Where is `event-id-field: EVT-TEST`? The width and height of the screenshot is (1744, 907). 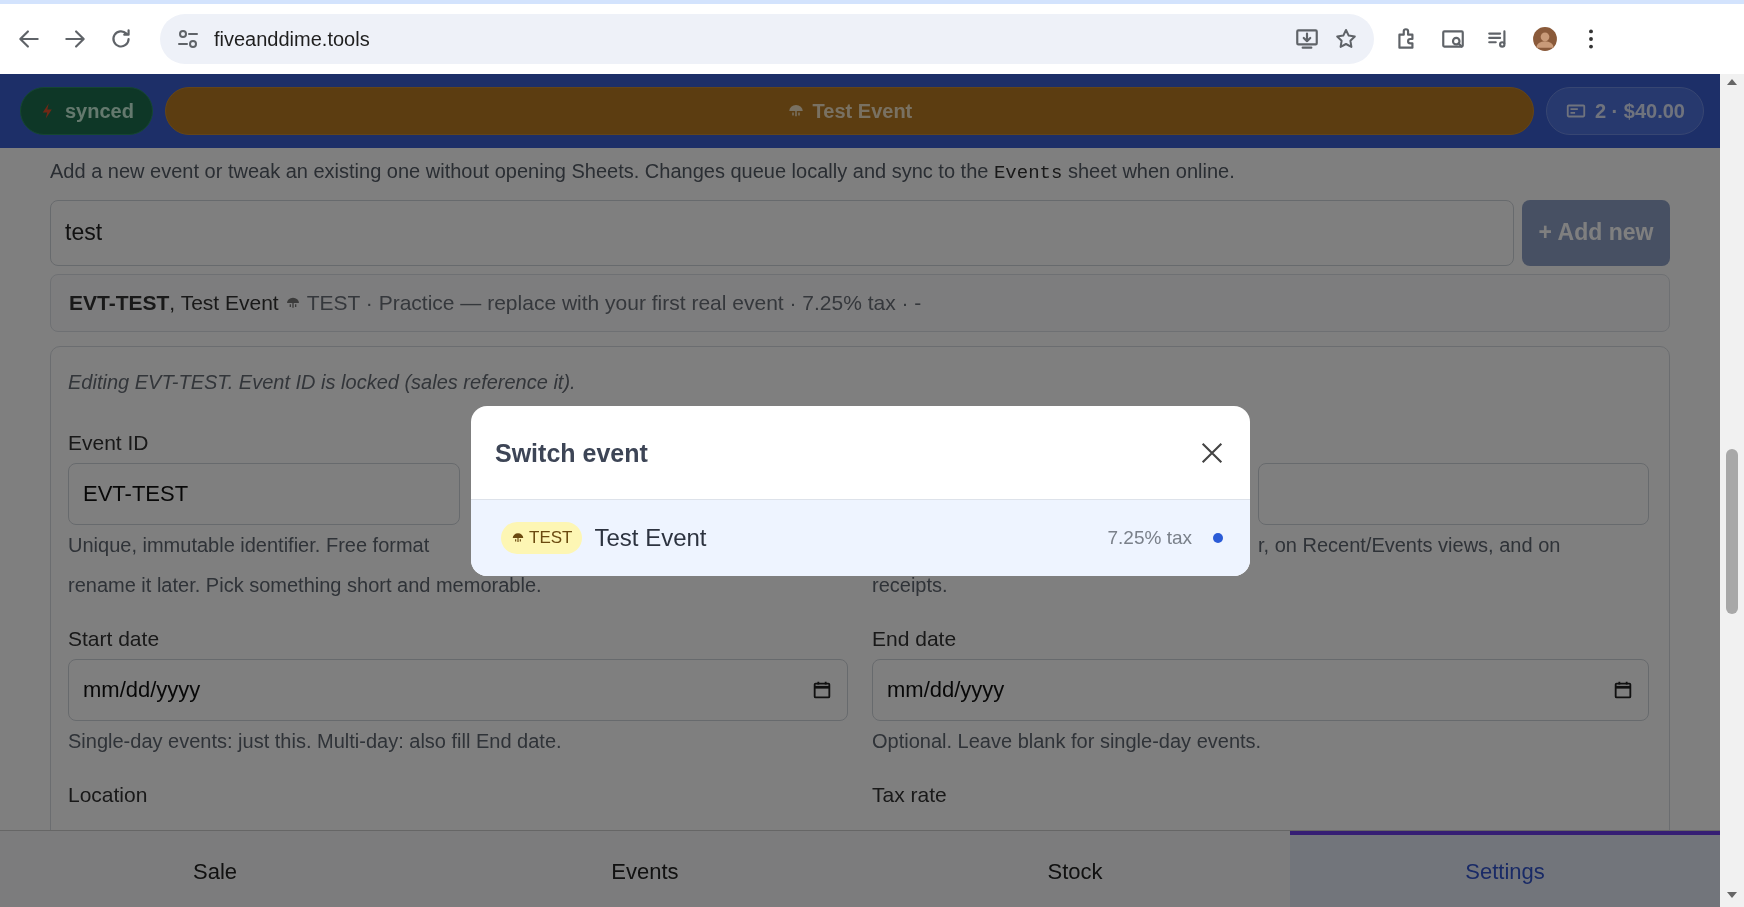
event-id-field: EVT-TEST is located at coordinates (264, 493).